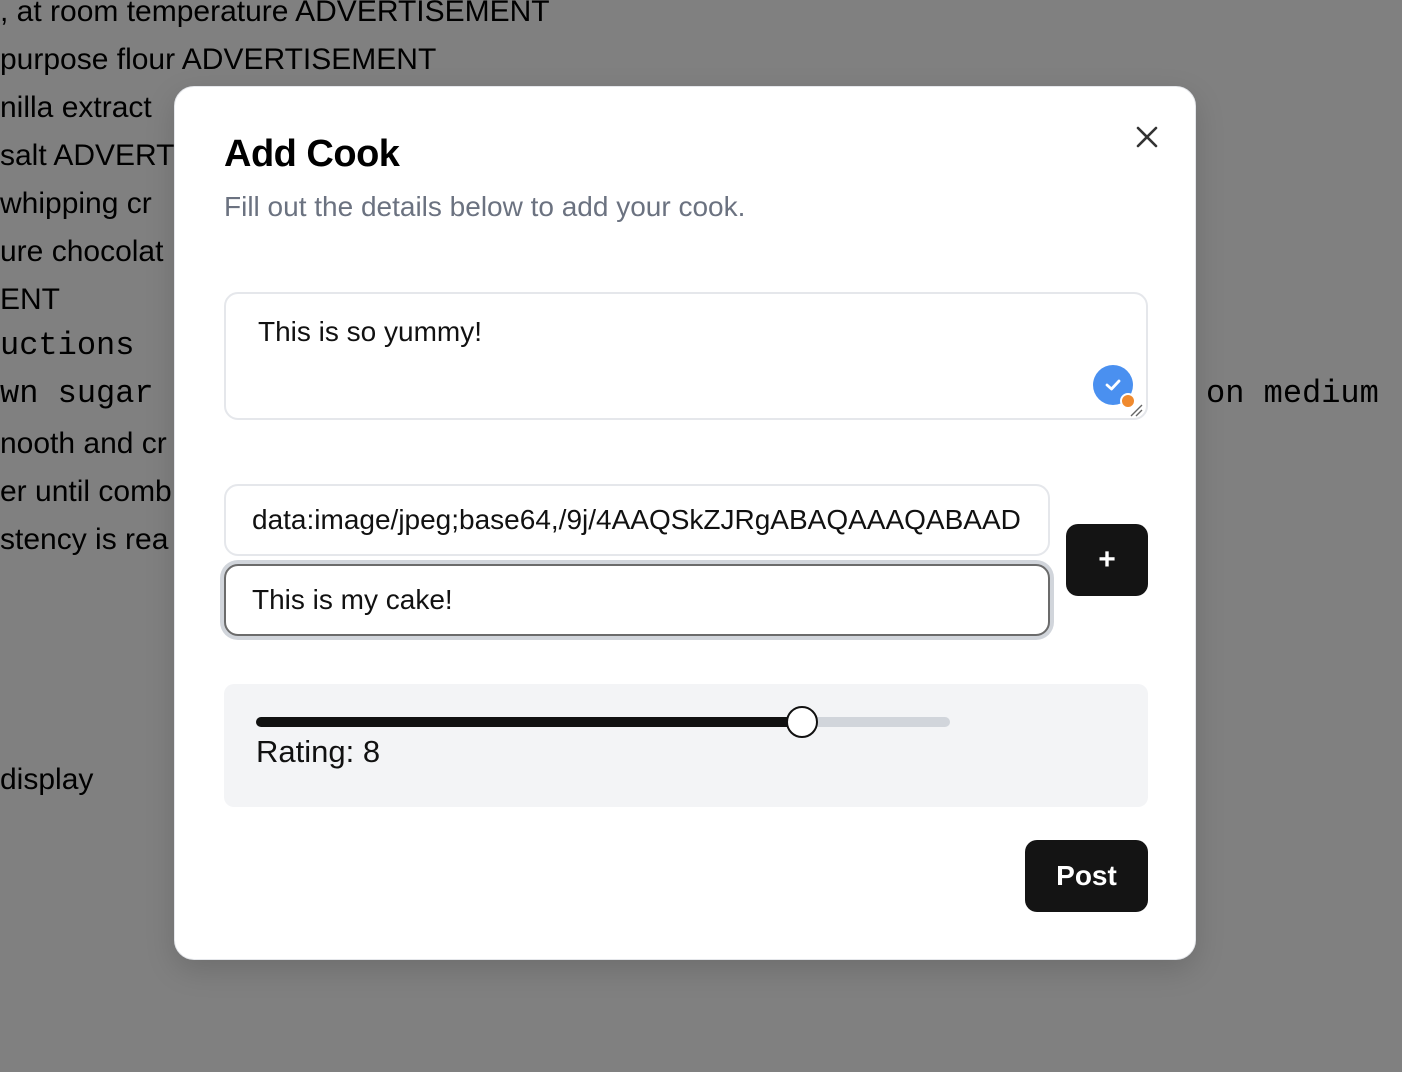 Image resolution: width=1402 pixels, height=1072 pixels. I want to click on background-text: nilla extract, so click(76, 107).